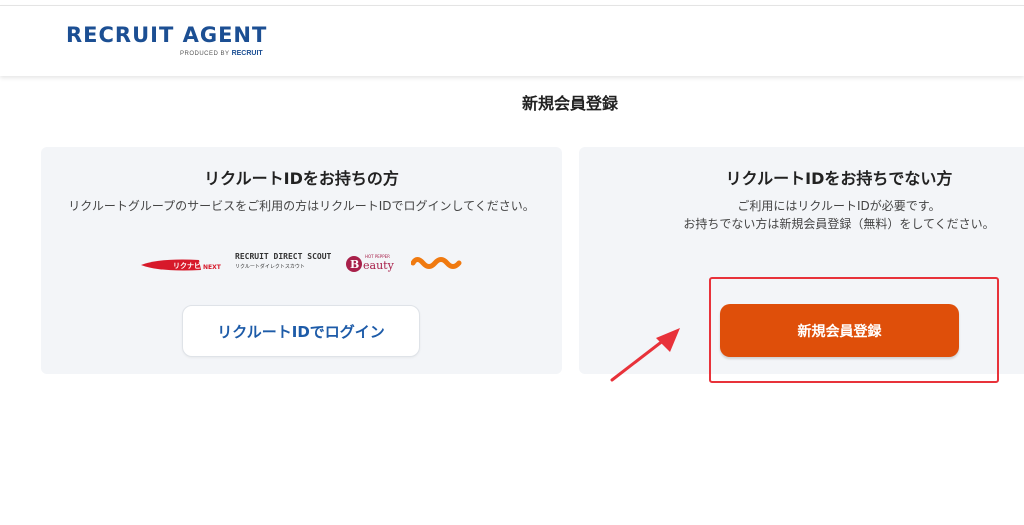  I want to click on new-member-register-button: 新規会員登録, so click(839, 330).